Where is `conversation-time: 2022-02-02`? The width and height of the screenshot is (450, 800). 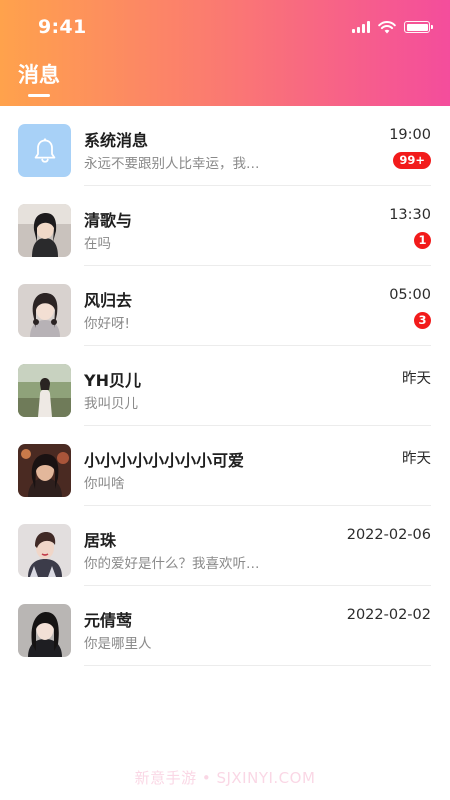
conversation-time: 2022-02-02 is located at coordinates (388, 615).